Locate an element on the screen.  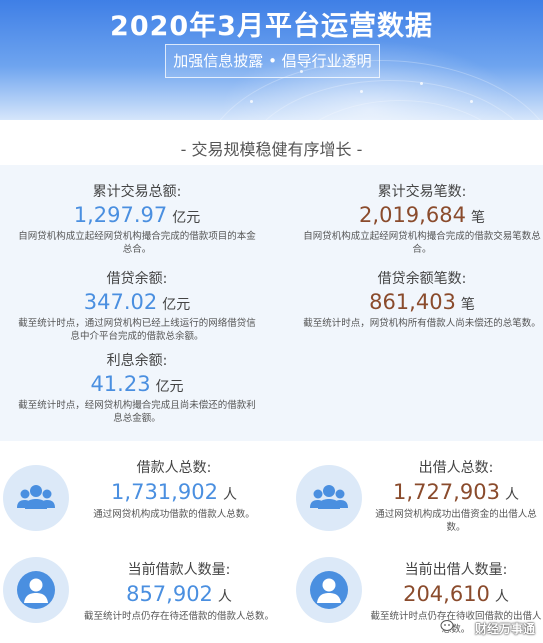
stat-description: 截至统计时点，通过网贷机构已经上线运行的网络借贷信息中介平台完成的借款总余额。 is located at coordinates (137, 330).